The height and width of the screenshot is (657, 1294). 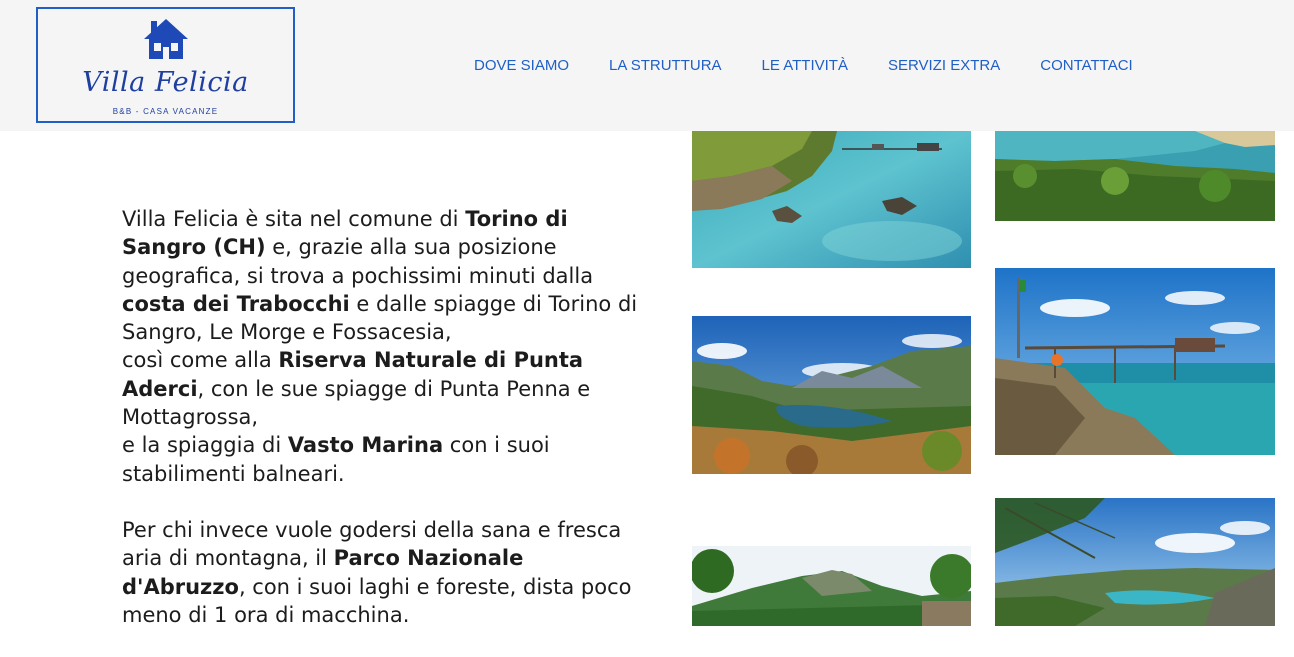 What do you see at coordinates (1086, 65) in the screenshot?
I see `nav-contattaci: CONTATTACI` at bounding box center [1086, 65].